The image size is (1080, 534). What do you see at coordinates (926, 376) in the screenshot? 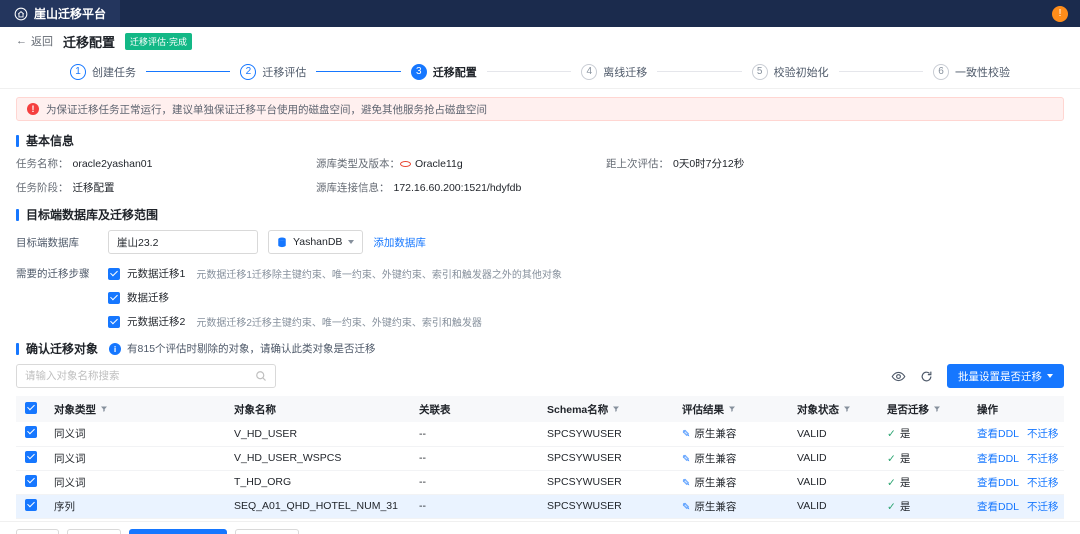
I see `refresh-icon` at bounding box center [926, 376].